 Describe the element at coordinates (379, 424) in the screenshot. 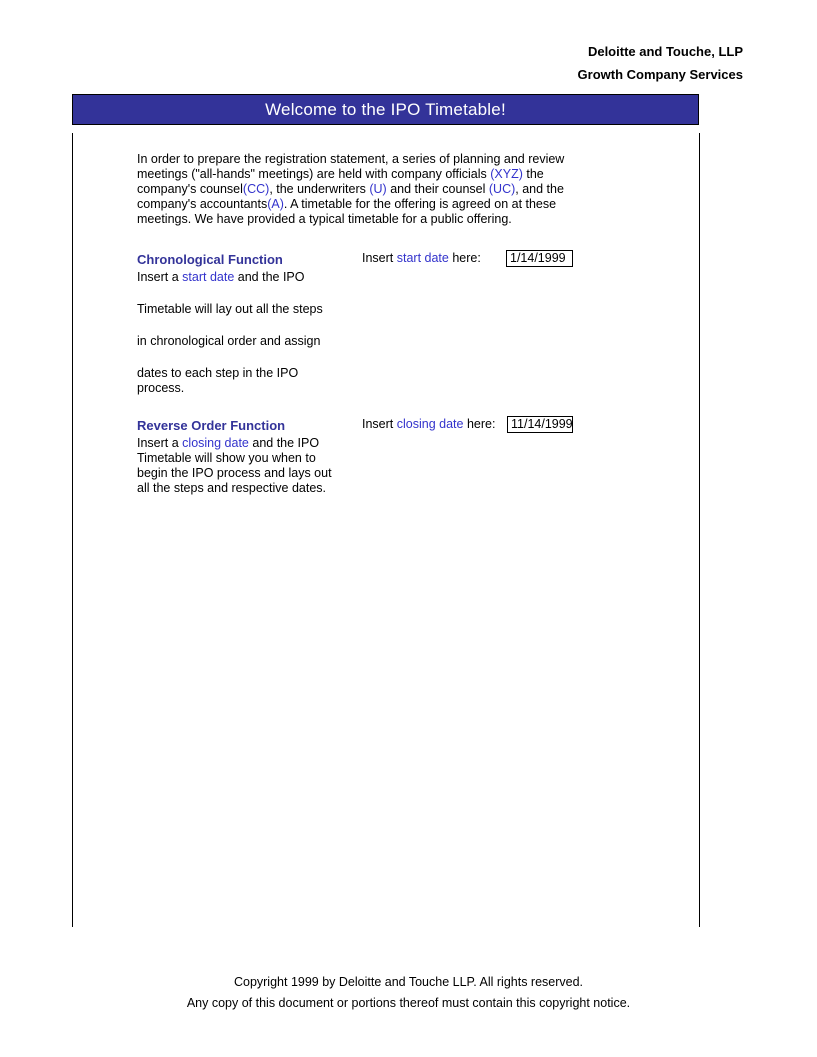

I see `closing-date-label-pre: Insert` at that location.